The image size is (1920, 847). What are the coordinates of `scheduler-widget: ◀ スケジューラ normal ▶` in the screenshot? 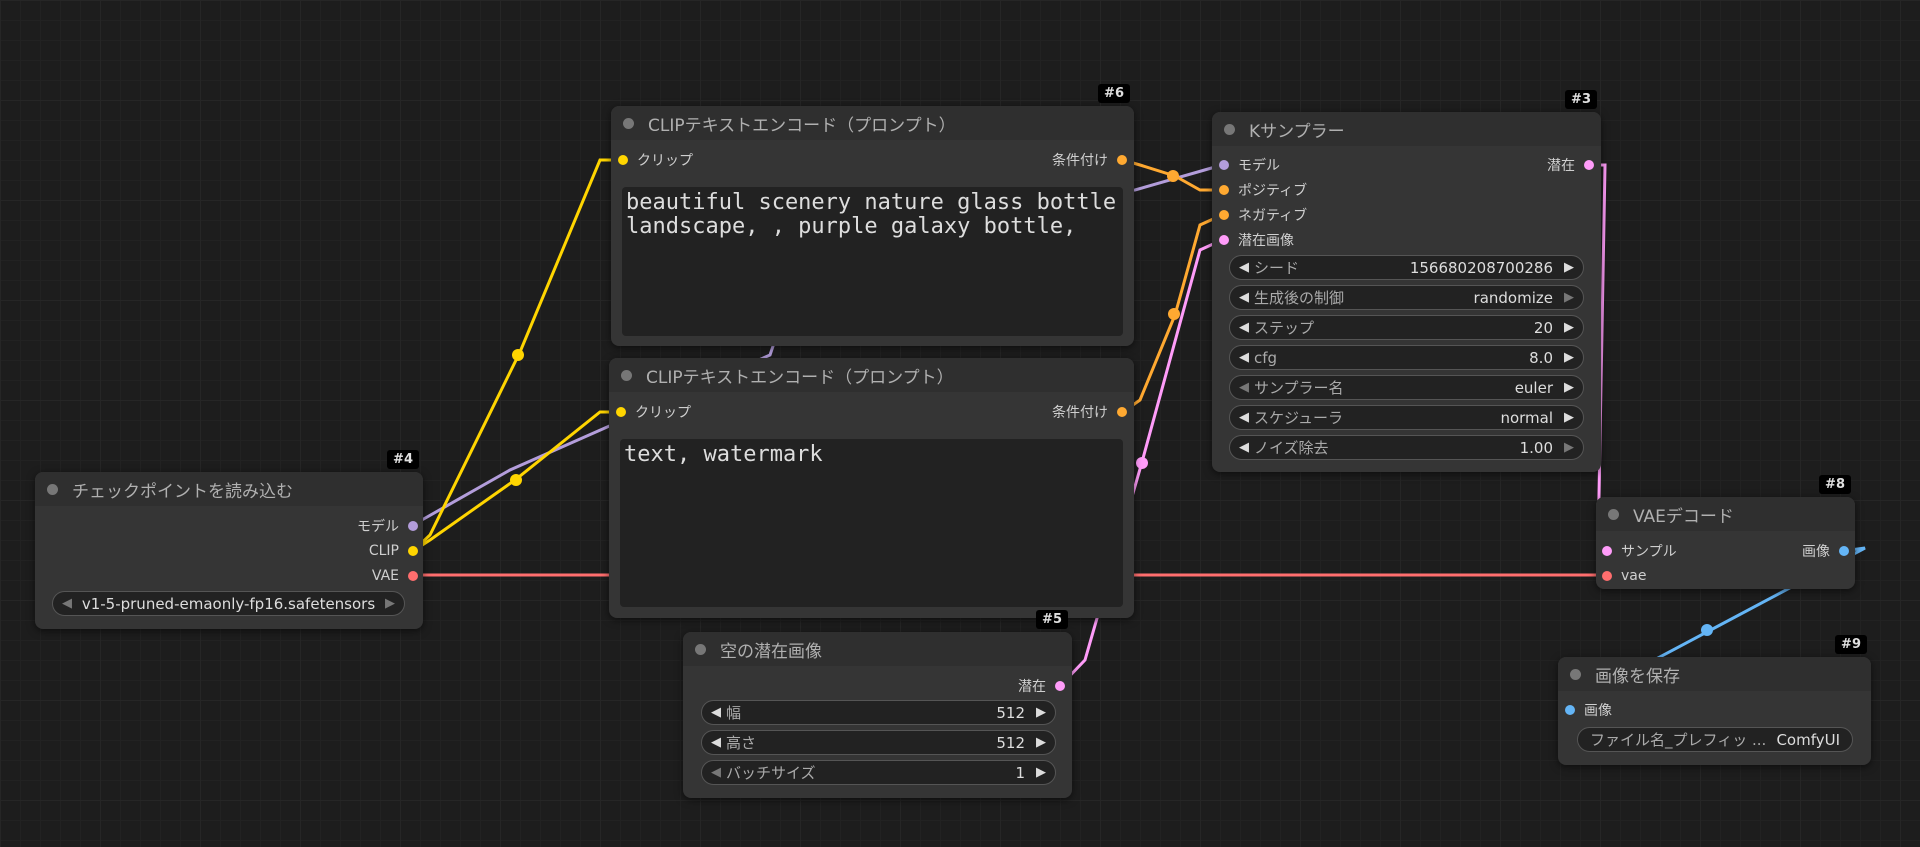 It's located at (1406, 417).